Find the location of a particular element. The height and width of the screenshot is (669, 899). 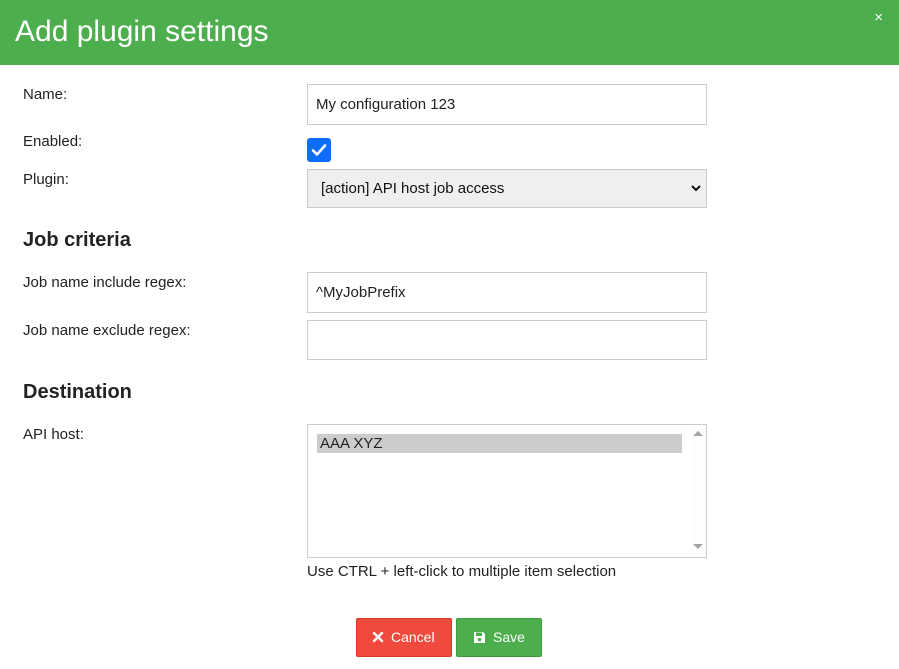

api-host-listbox: AAA XYZ is located at coordinates (507, 491).